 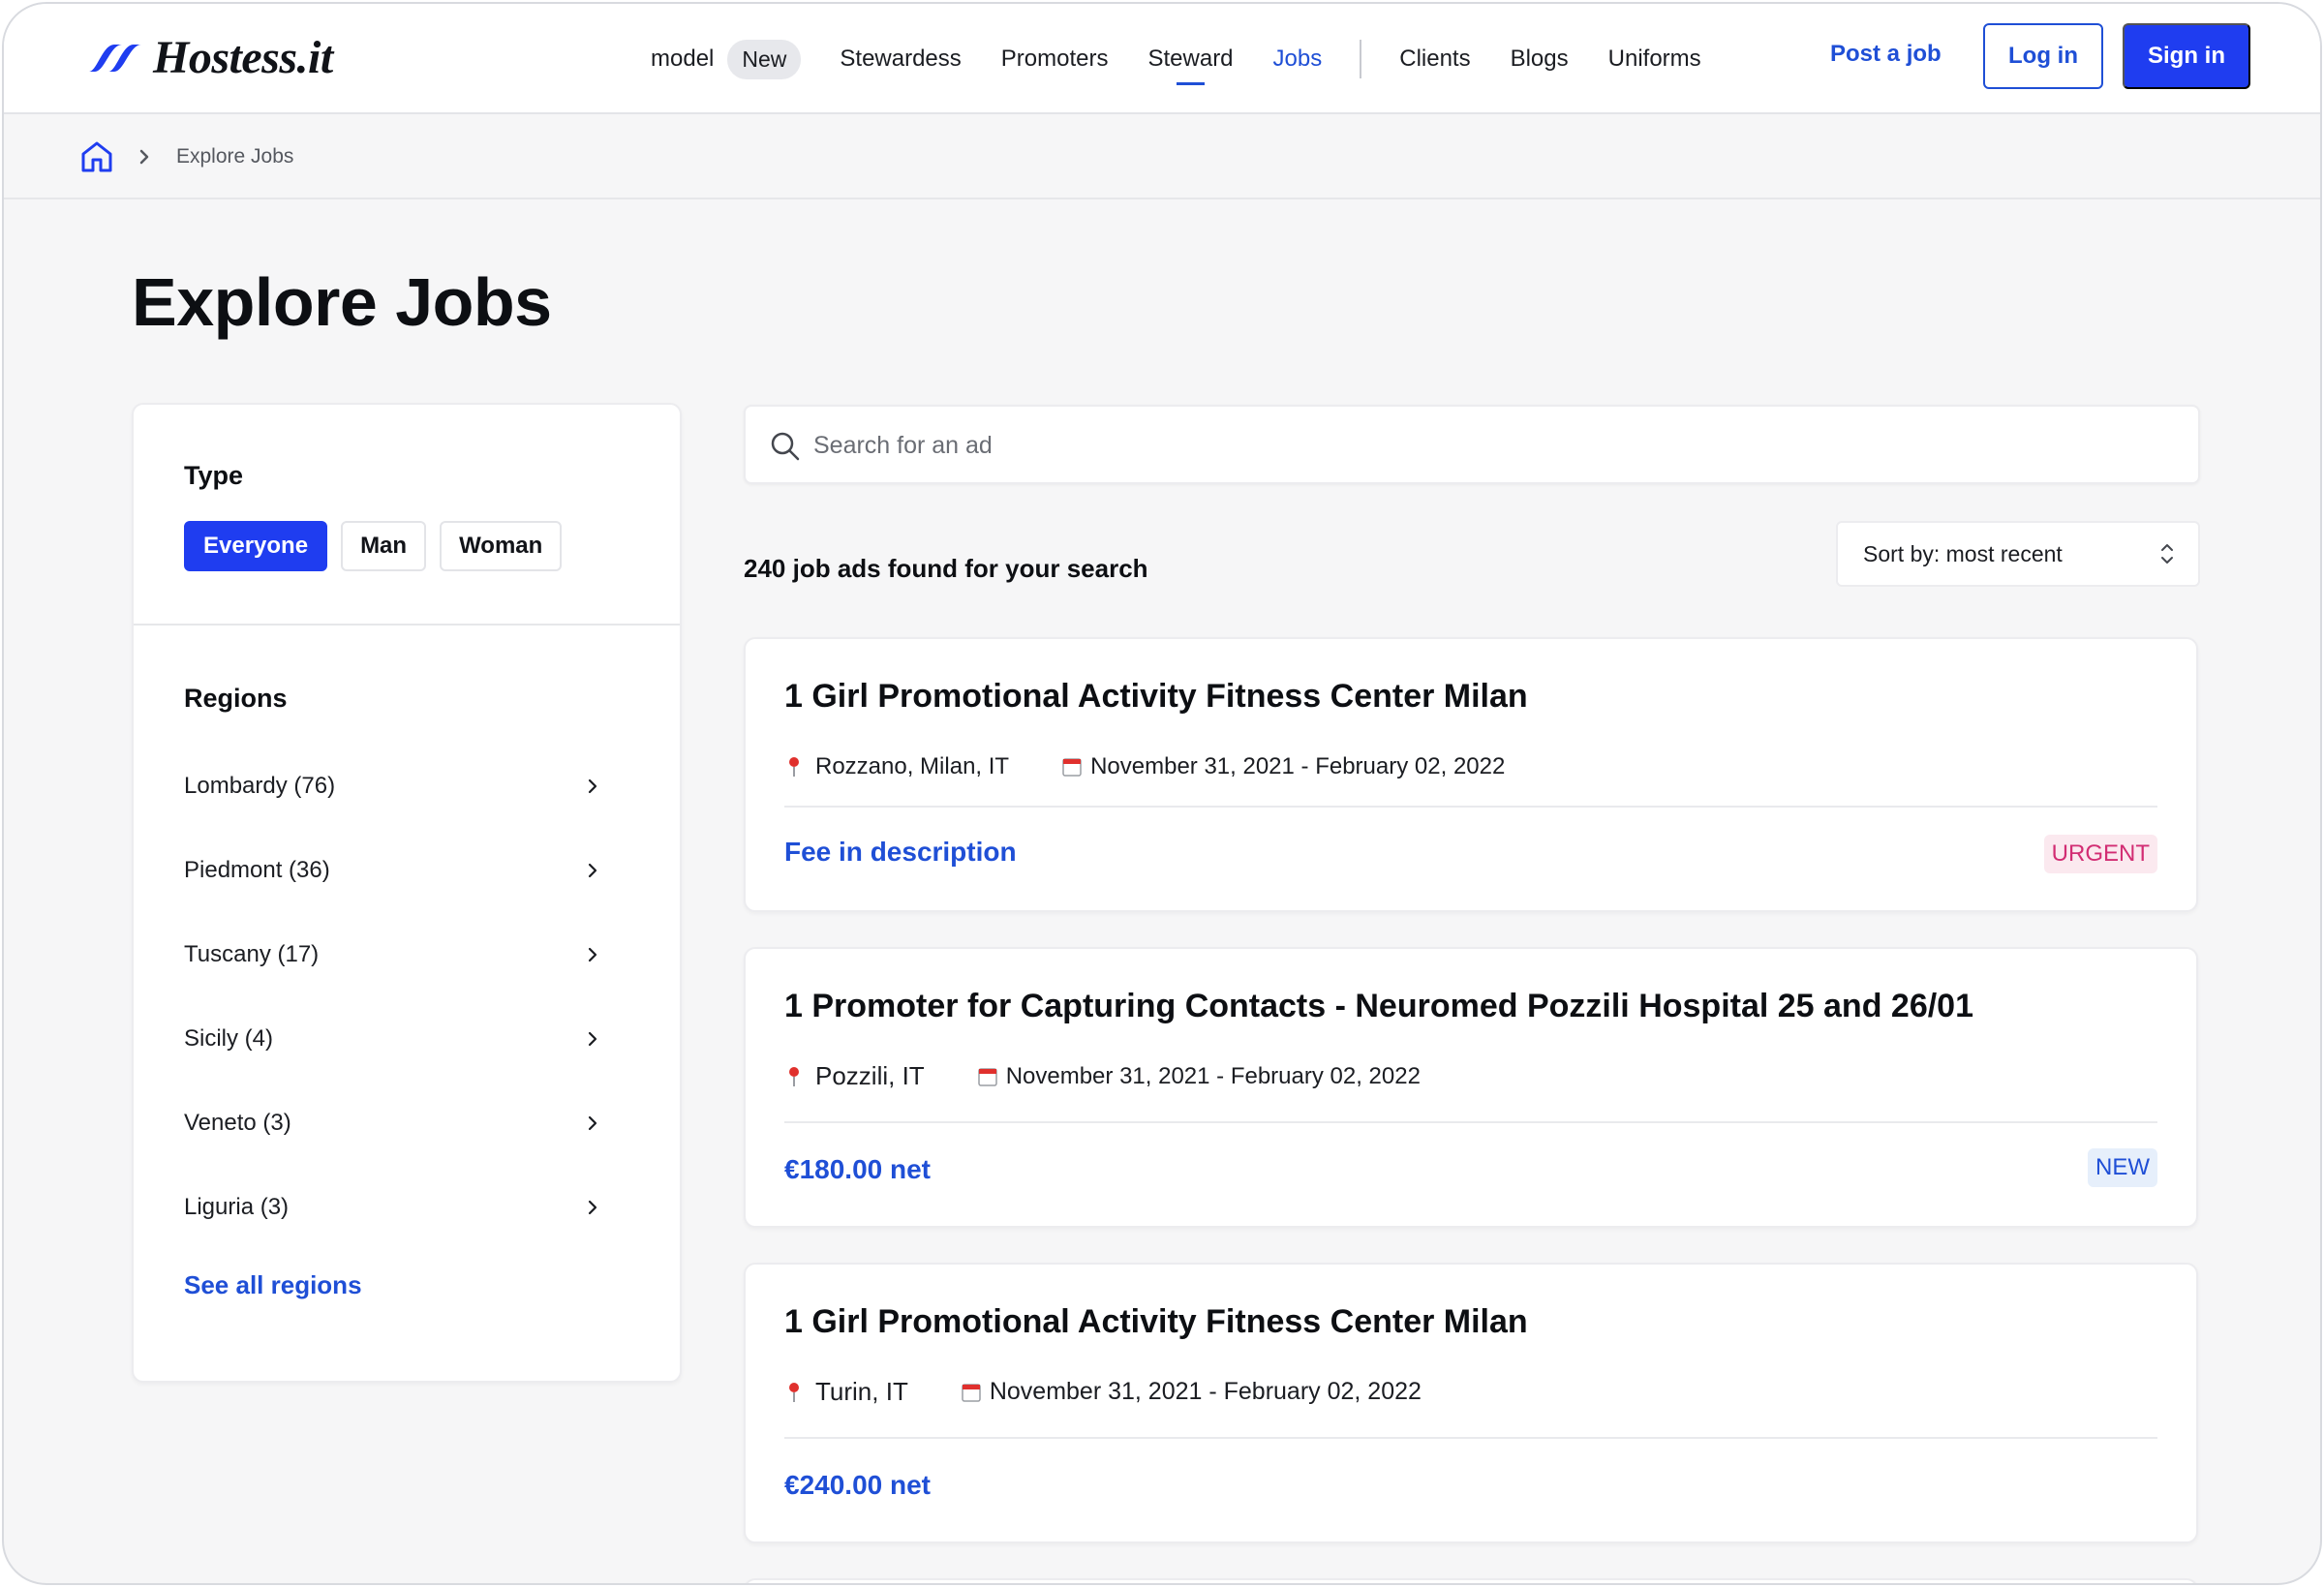 What do you see at coordinates (214, 475) in the screenshot?
I see `type-heading: Type` at bounding box center [214, 475].